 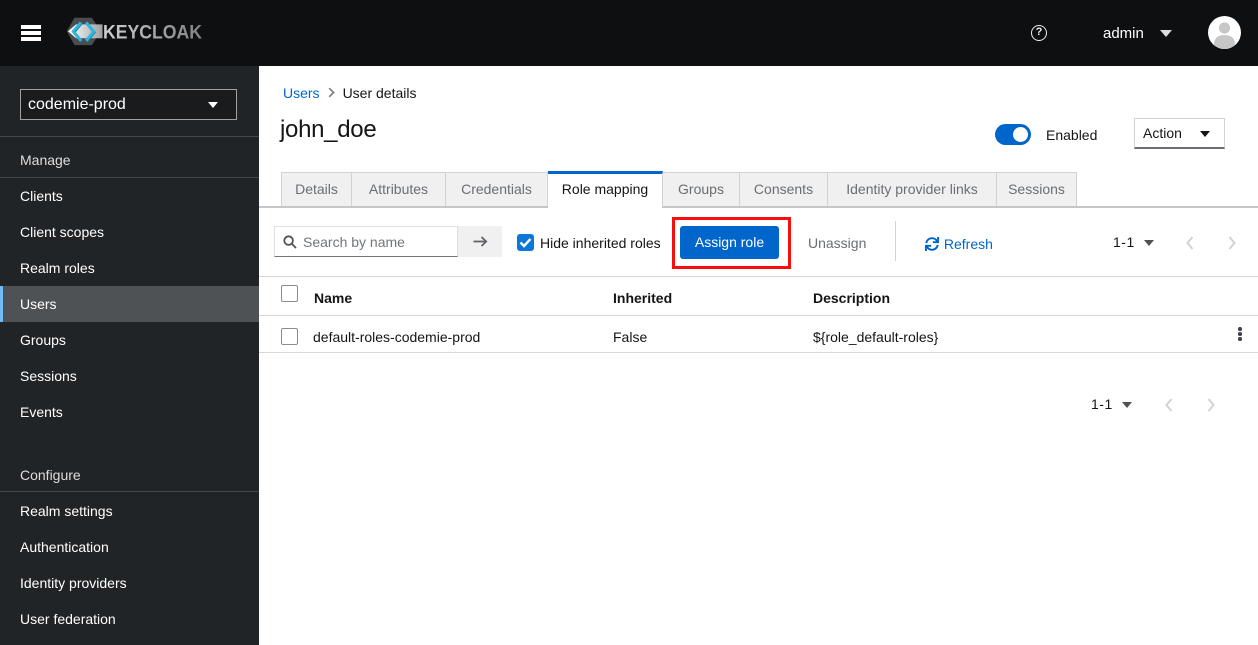 What do you see at coordinates (152, 33) in the screenshot?
I see `svg-text: KEYCLOAK` at bounding box center [152, 33].